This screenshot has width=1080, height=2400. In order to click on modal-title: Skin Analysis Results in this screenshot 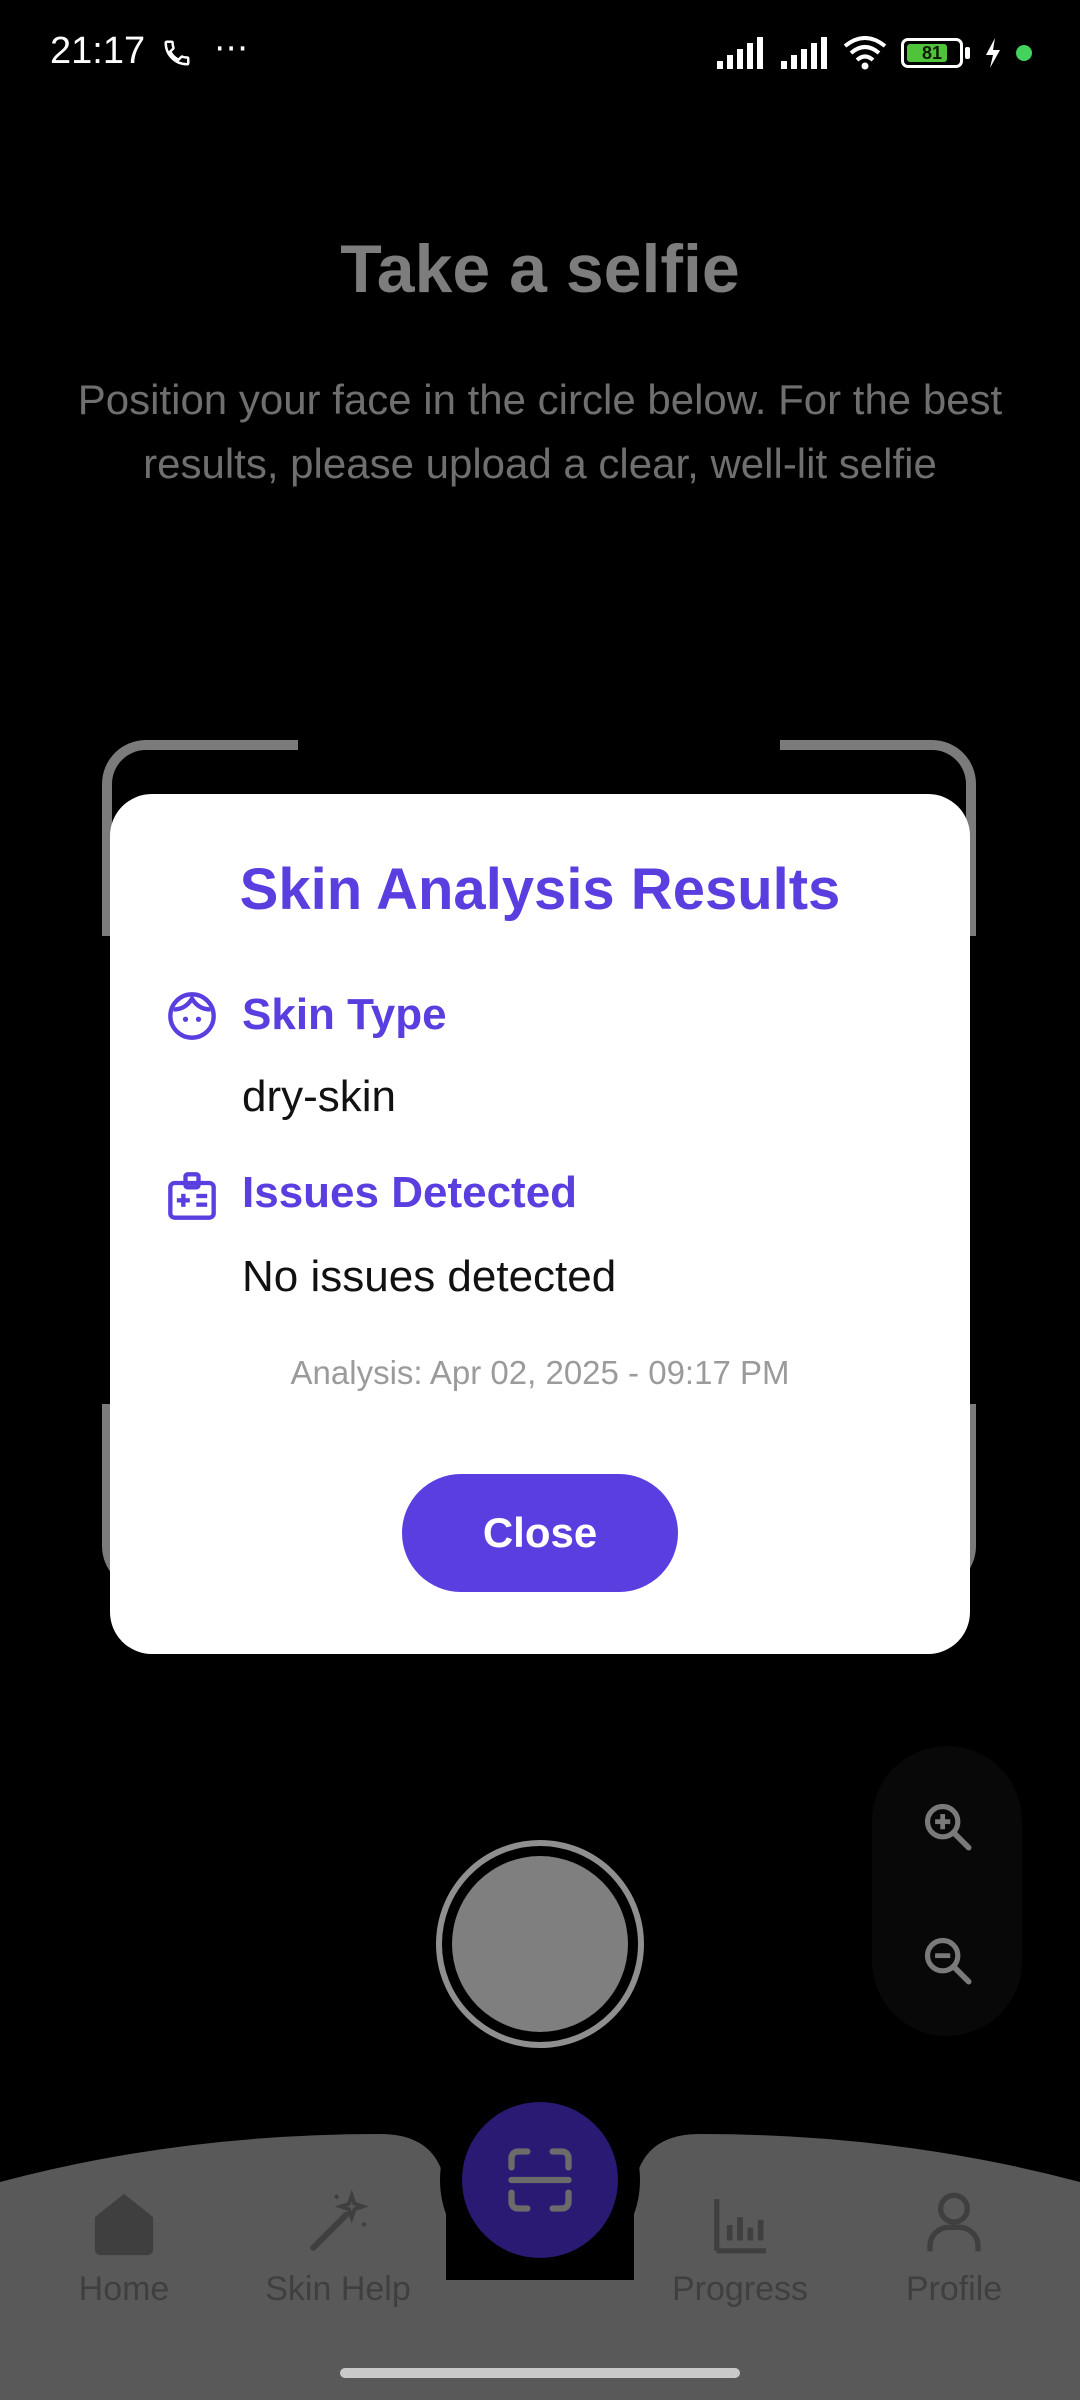, I will do `click(540, 889)`.